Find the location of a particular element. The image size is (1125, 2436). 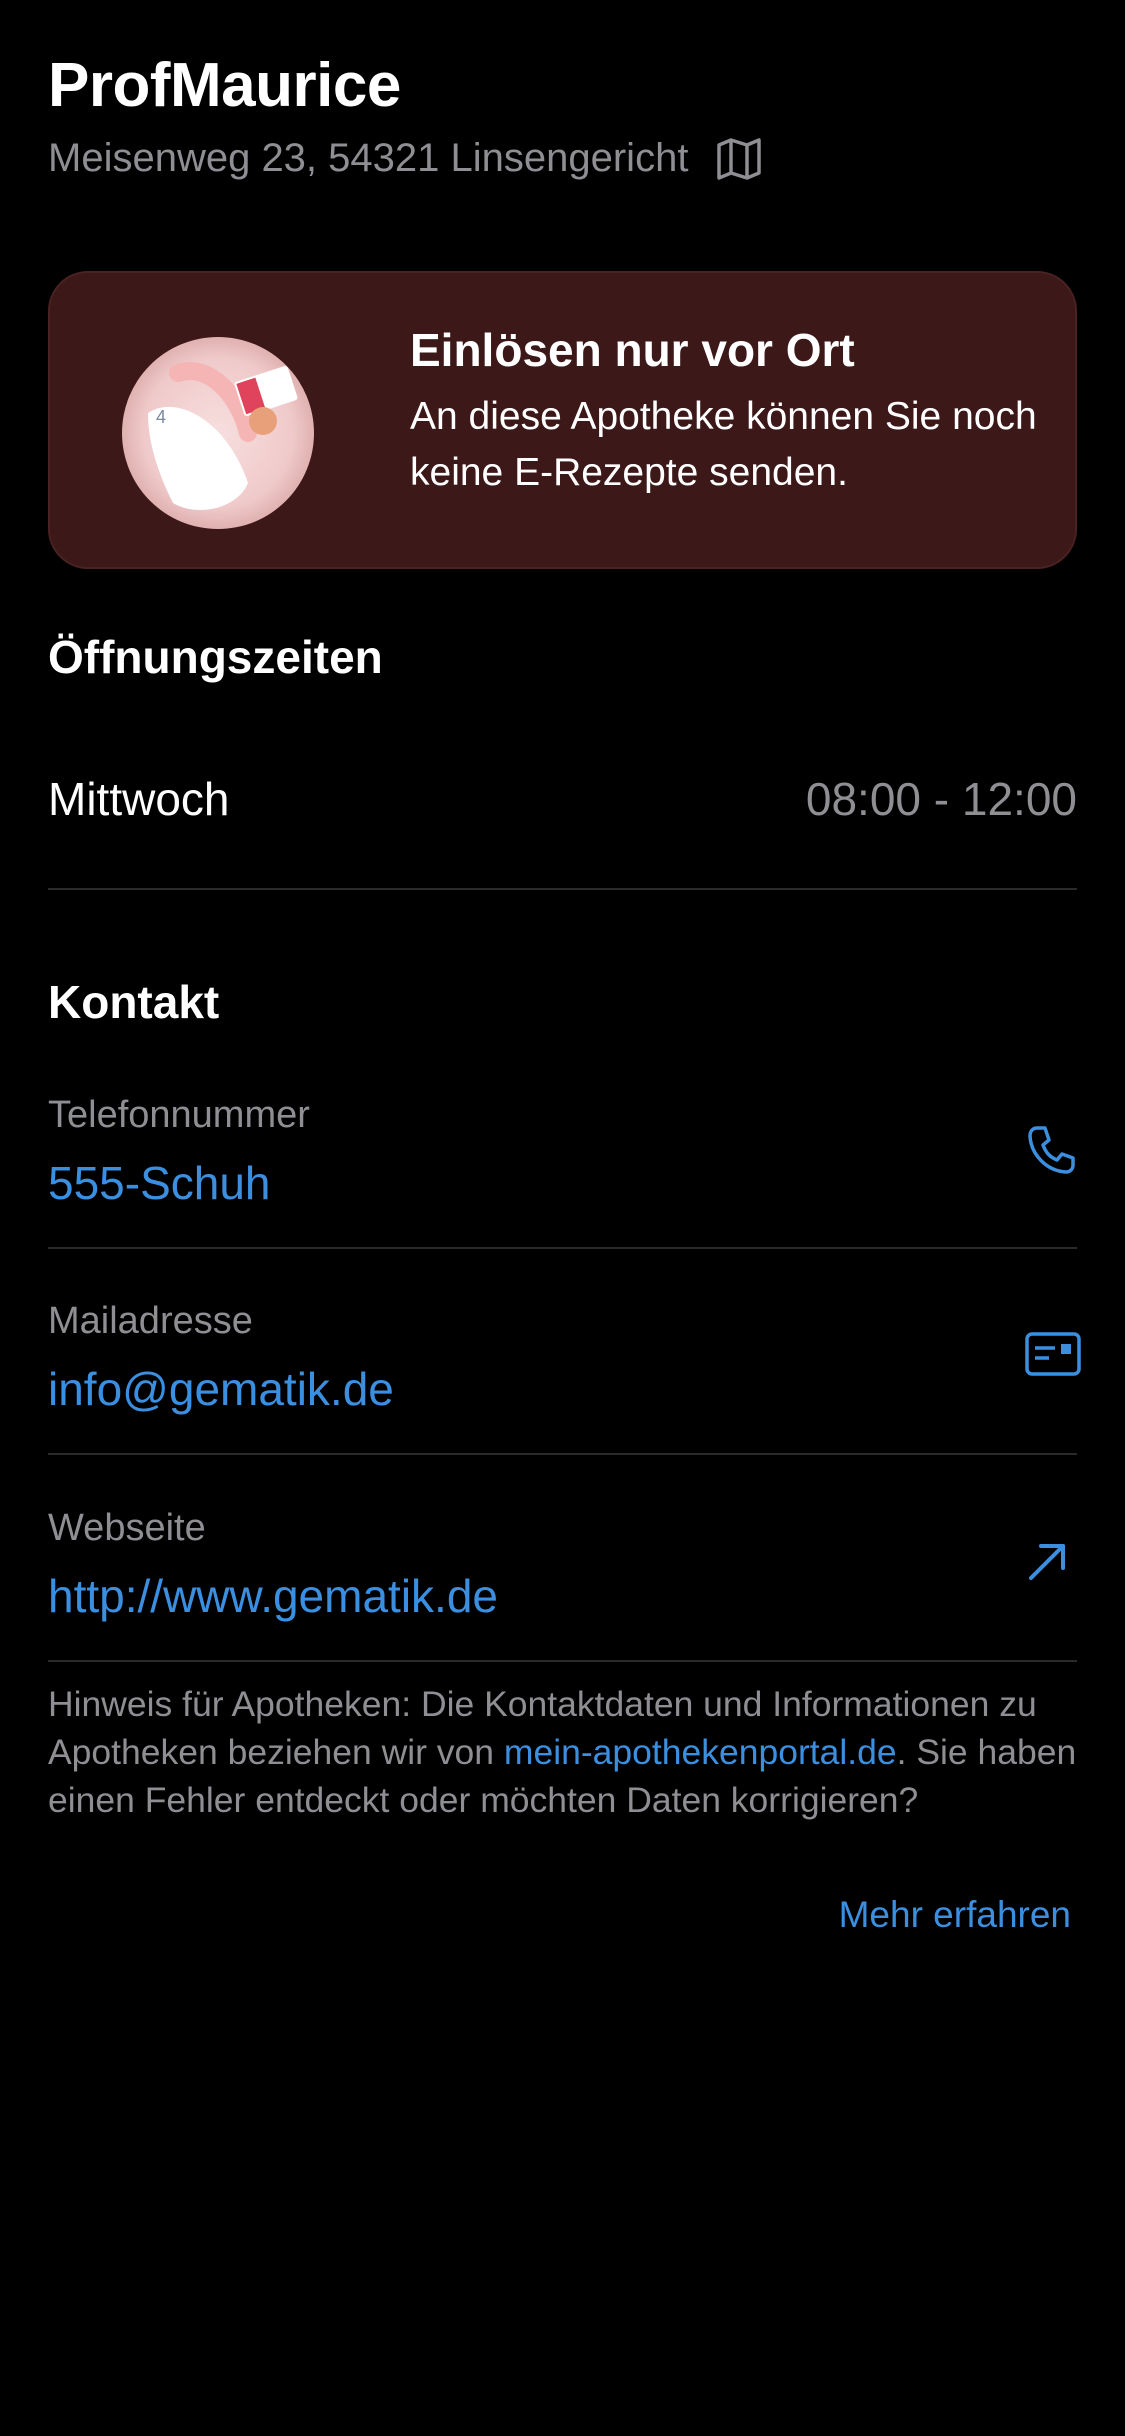

map-icon is located at coordinates (739, 158).